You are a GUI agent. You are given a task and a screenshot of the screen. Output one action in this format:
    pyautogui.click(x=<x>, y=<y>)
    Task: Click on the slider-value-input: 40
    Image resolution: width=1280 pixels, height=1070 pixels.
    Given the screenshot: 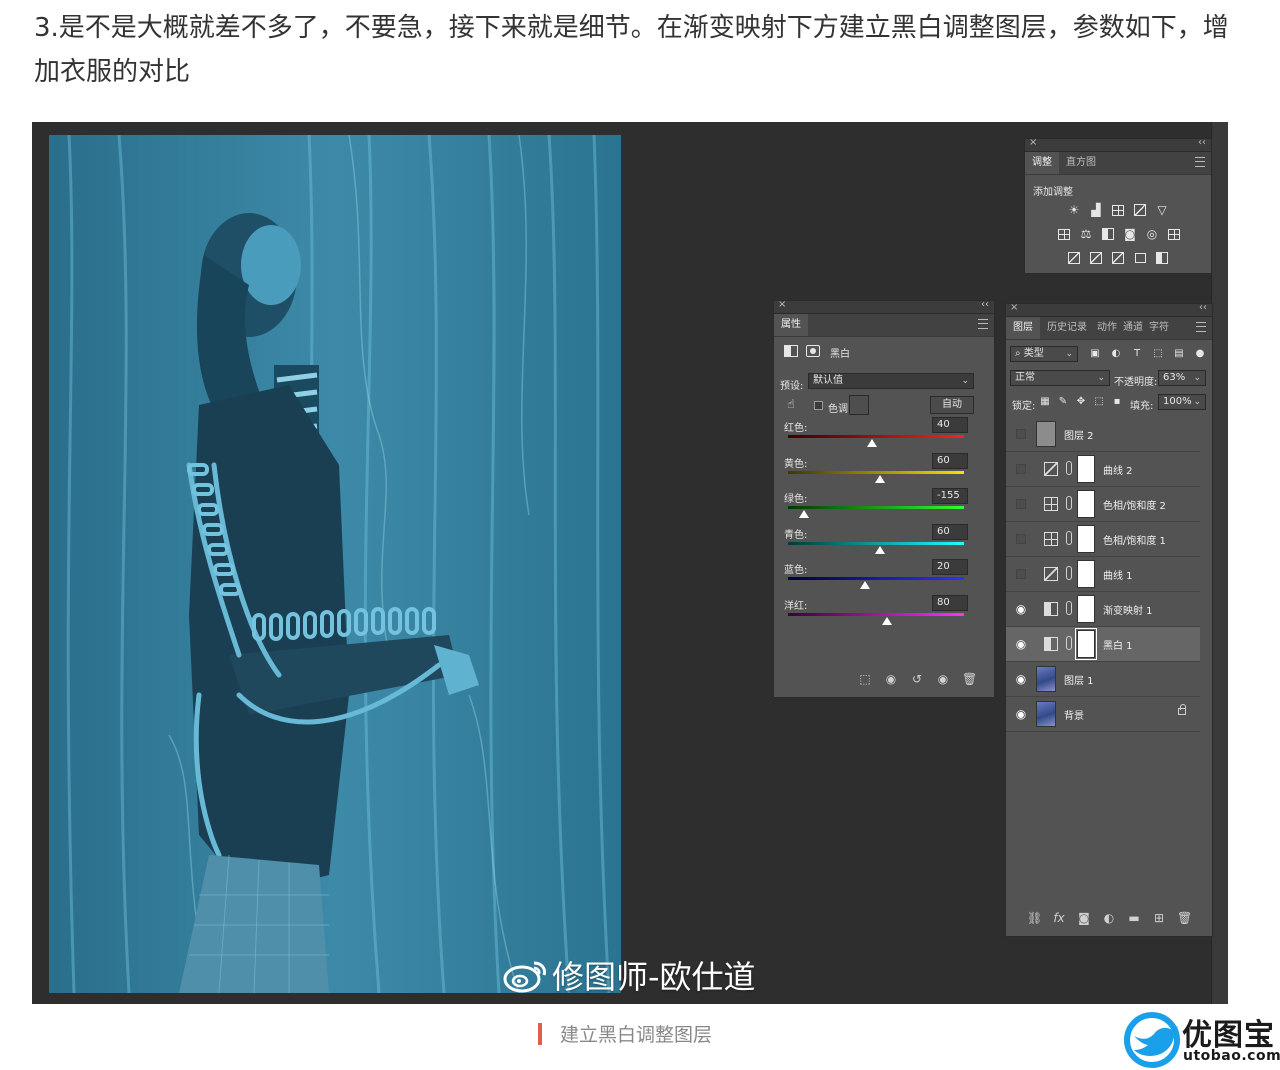 What is the action you would take?
    pyautogui.click(x=950, y=425)
    